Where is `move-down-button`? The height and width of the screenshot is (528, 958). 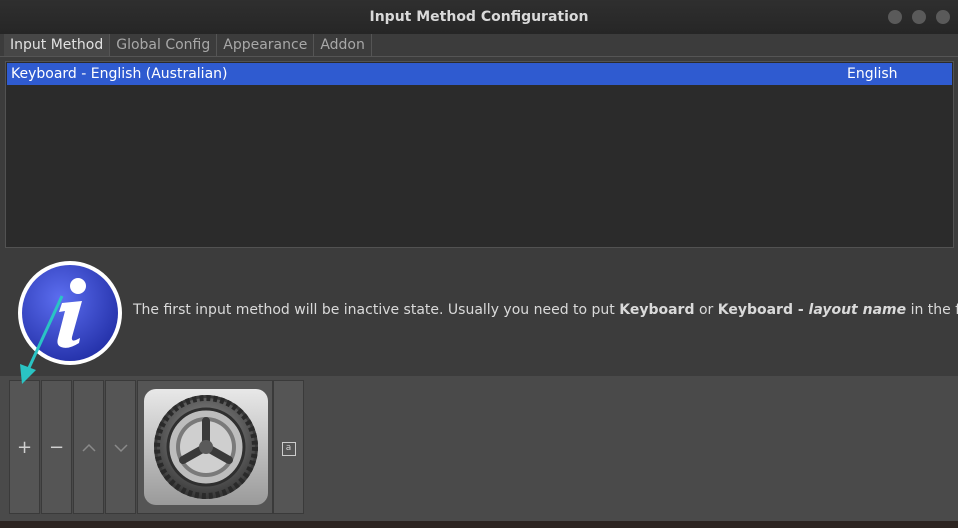 move-down-button is located at coordinates (120, 447).